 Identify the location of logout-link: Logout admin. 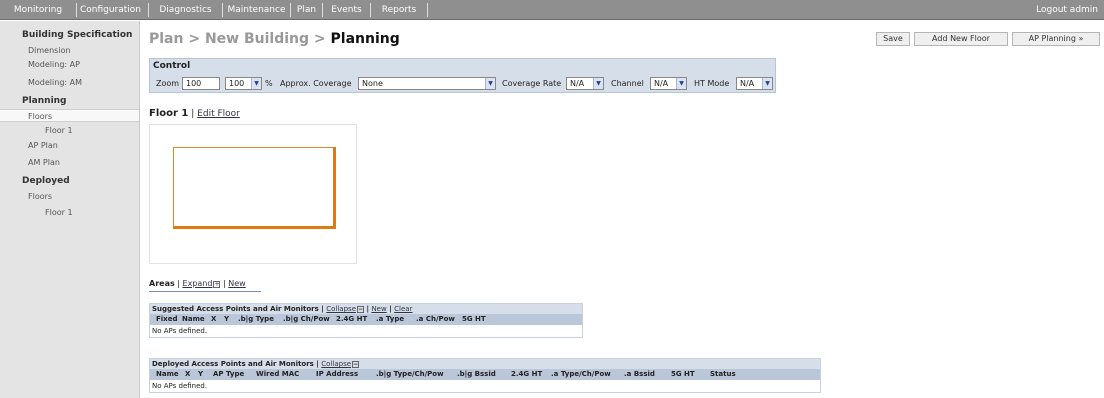
(1067, 10).